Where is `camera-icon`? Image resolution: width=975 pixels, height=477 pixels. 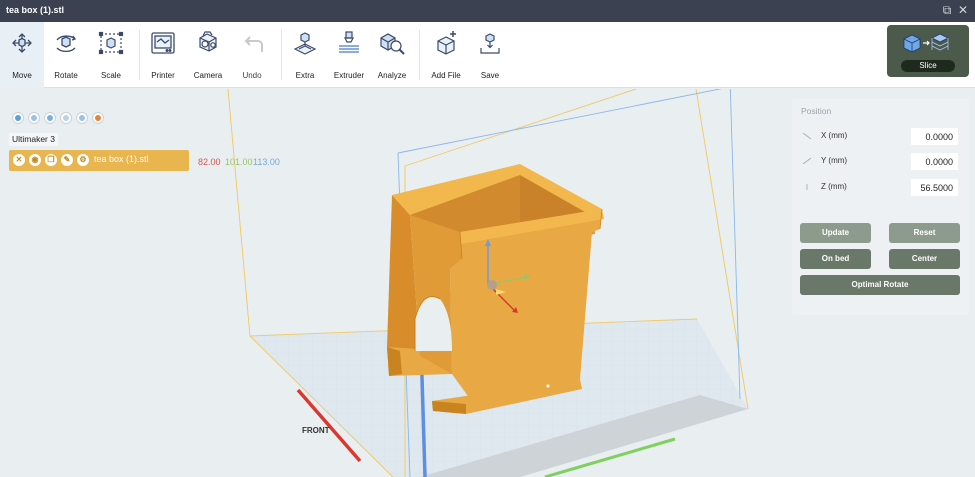
camera-icon is located at coordinates (208, 41).